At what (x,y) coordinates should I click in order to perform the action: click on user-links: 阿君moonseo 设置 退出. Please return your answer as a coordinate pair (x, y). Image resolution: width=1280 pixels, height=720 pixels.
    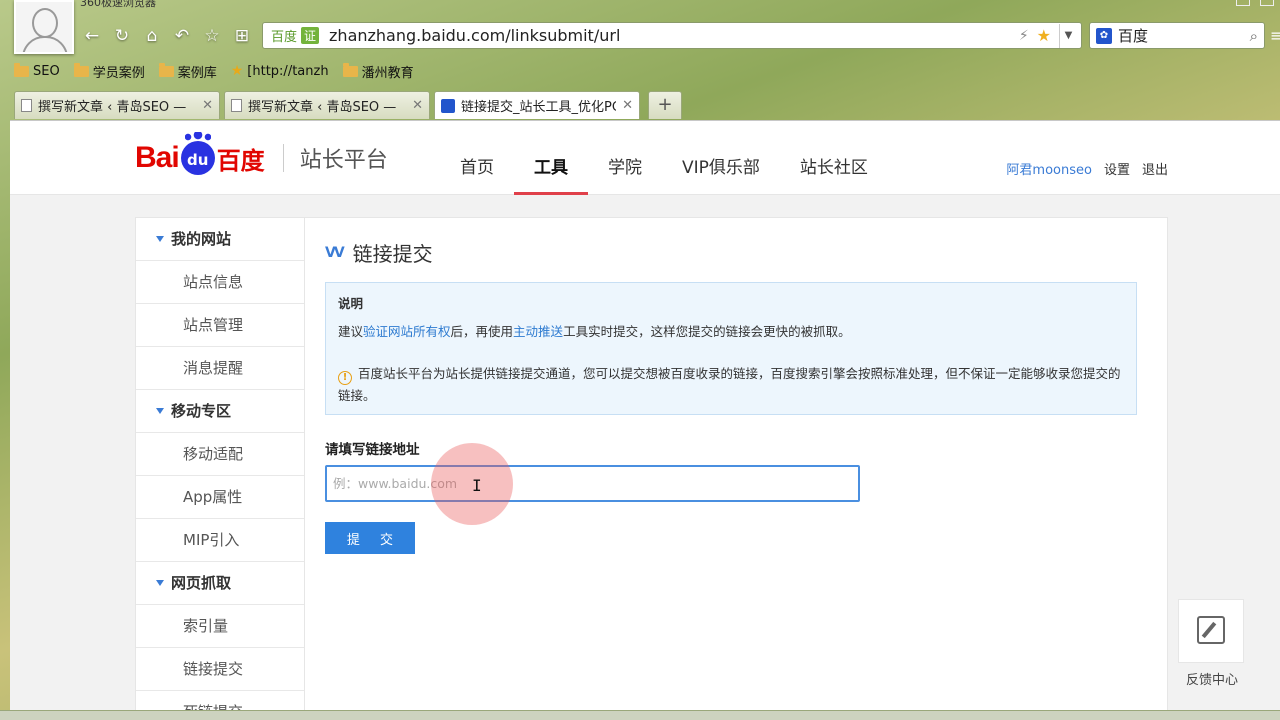
    Looking at the image, I should click on (1087, 168).